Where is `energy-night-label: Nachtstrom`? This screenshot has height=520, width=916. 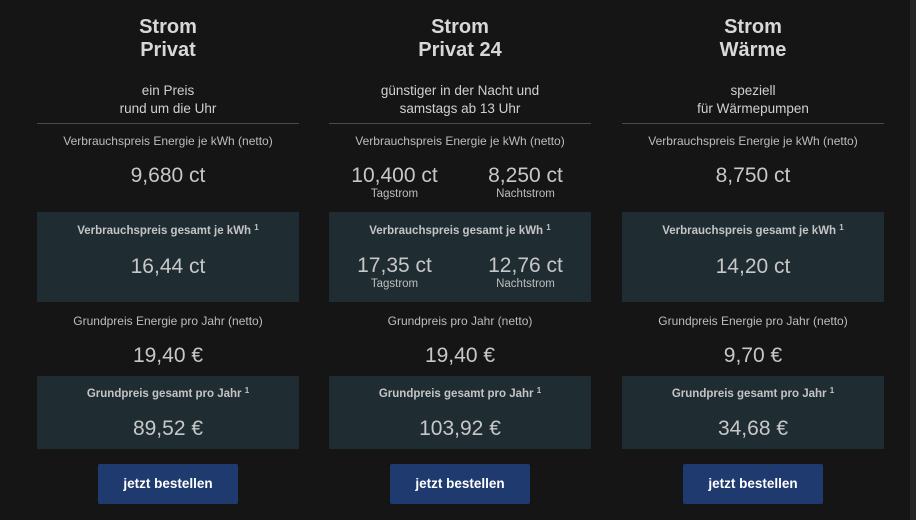
energy-night-label: Nachtstrom is located at coordinates (525, 194).